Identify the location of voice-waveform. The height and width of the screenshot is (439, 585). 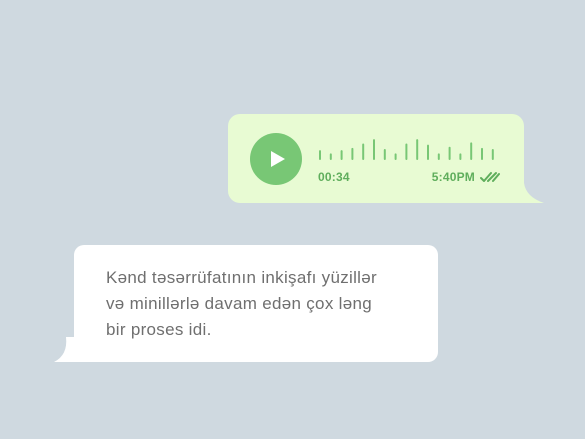
(408, 148).